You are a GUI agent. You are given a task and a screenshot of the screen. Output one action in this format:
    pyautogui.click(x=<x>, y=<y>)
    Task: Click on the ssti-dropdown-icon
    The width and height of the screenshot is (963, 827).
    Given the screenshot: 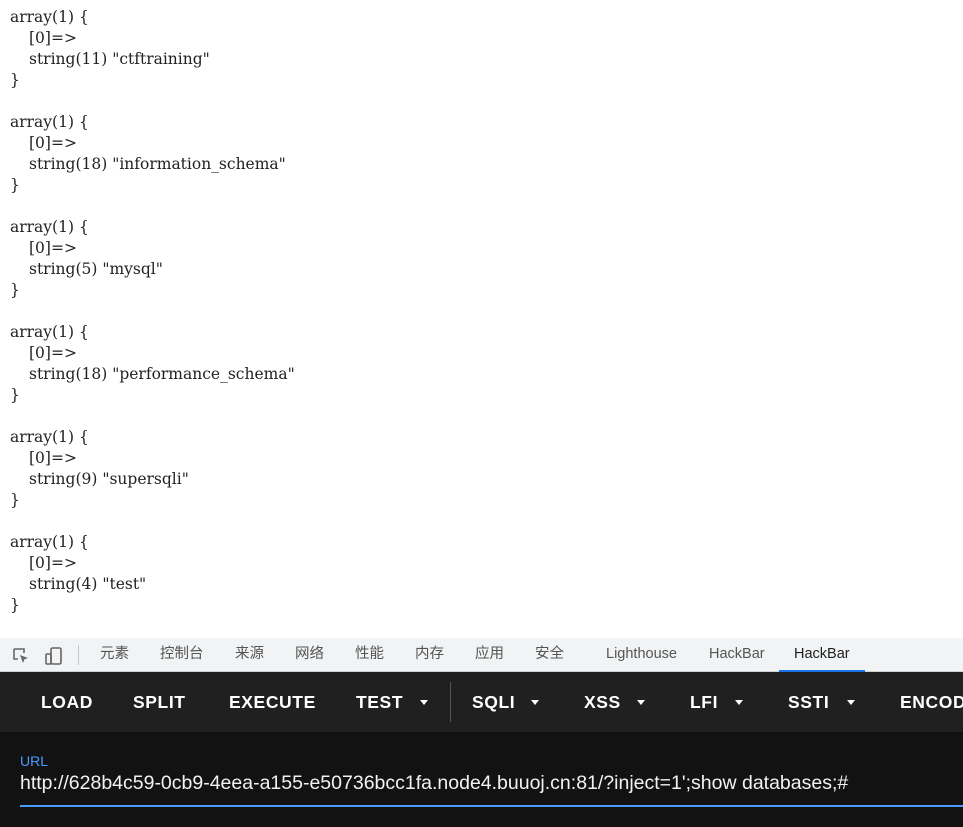 What is the action you would take?
    pyautogui.click(x=851, y=702)
    